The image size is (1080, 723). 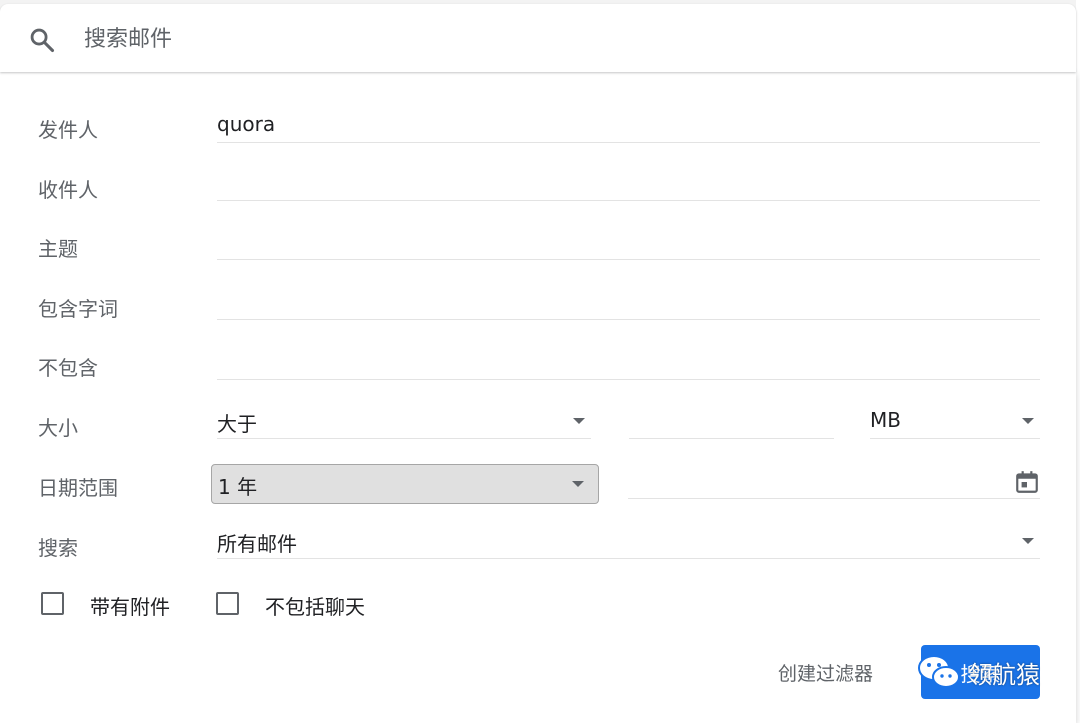 What do you see at coordinates (58, 249) in the screenshot?
I see `subject-label: 主题` at bounding box center [58, 249].